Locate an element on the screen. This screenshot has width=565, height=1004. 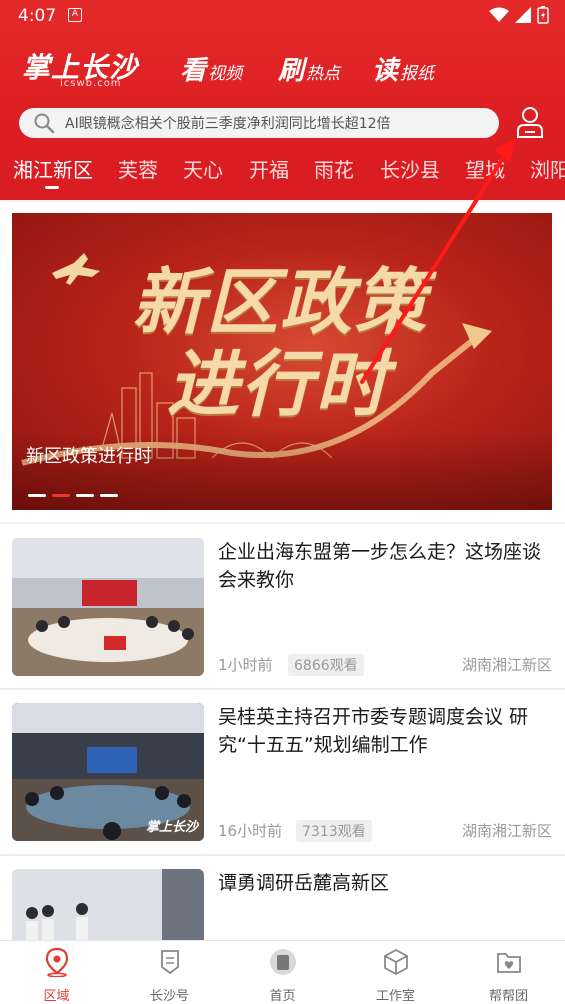
tab-changsha-account: 长沙号 is located at coordinates (169, 972).